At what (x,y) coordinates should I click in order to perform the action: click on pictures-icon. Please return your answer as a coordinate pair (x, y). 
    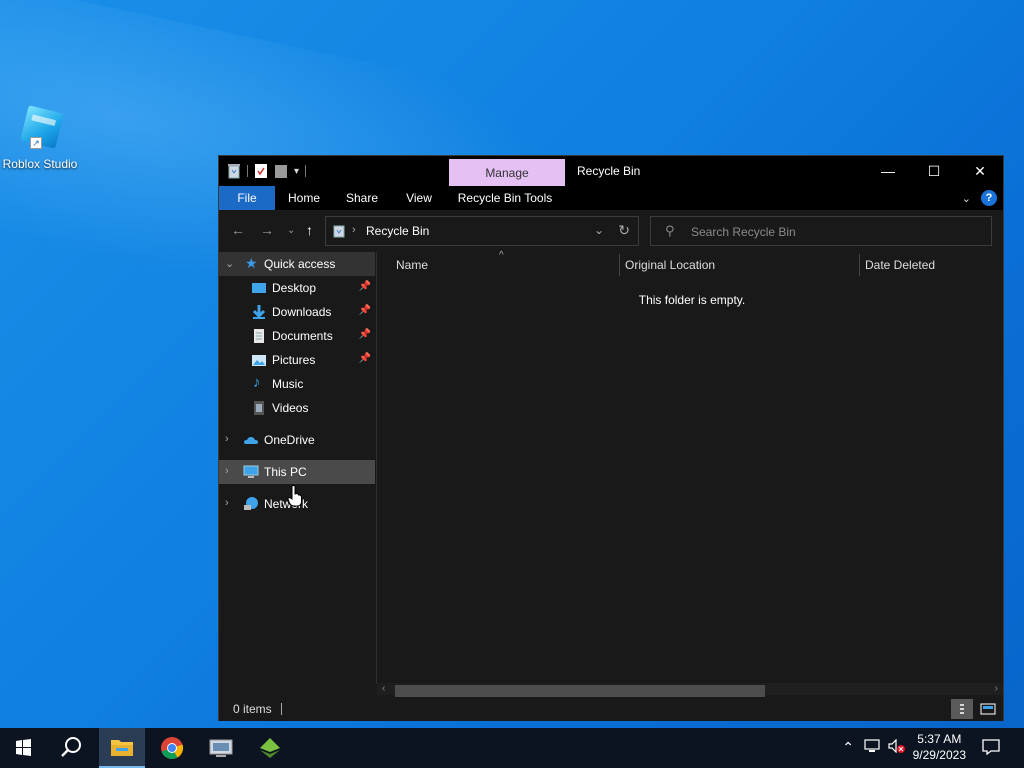
    Looking at the image, I should click on (259, 360).